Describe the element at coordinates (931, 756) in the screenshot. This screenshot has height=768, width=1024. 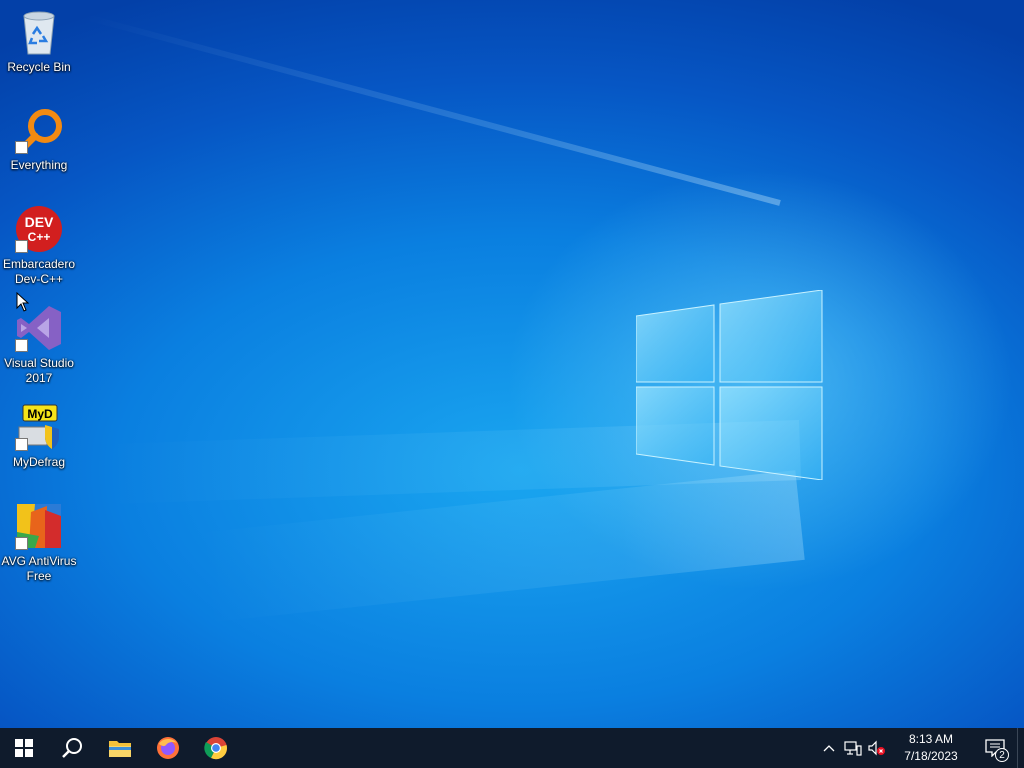
I see `clock-date: 7/18/2023` at that location.